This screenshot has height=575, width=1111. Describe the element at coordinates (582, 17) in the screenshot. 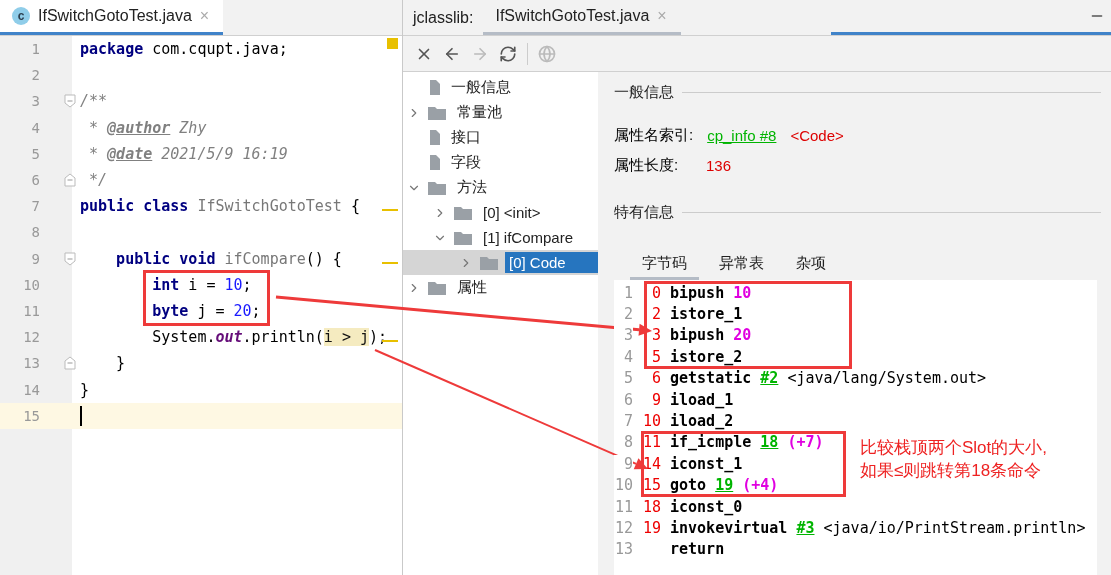

I see `viewer-tab: IfSwitchGotoTest.java ×` at that location.